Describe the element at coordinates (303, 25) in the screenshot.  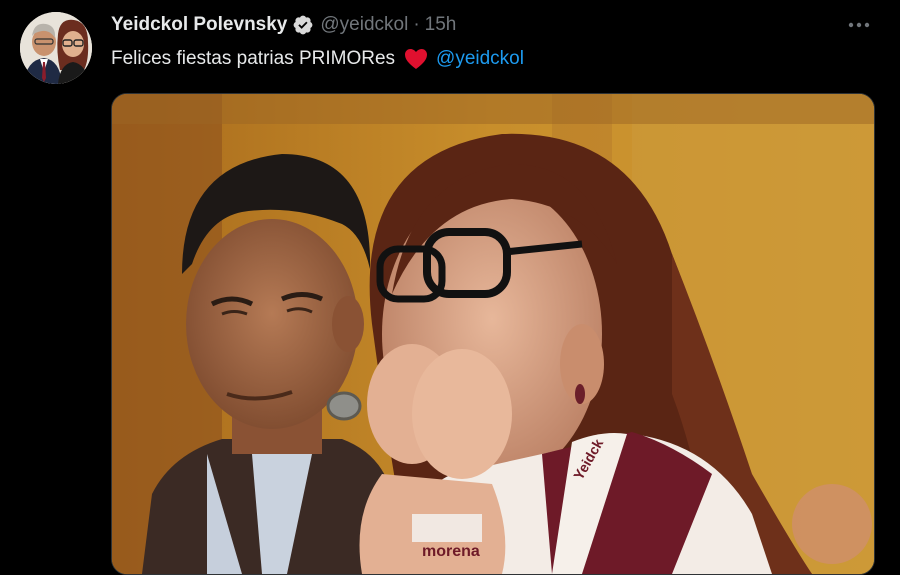
I see `verified-badge-icon` at that location.